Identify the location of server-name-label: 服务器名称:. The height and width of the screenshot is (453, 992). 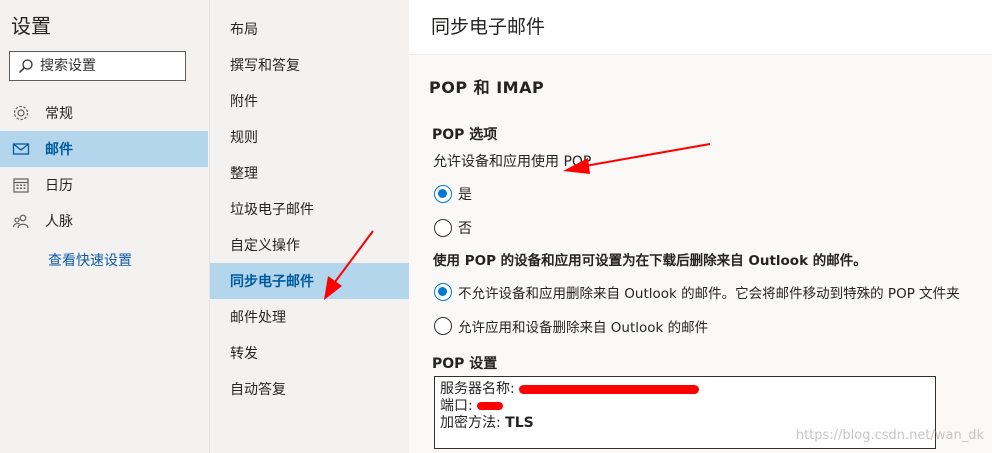
(477, 389).